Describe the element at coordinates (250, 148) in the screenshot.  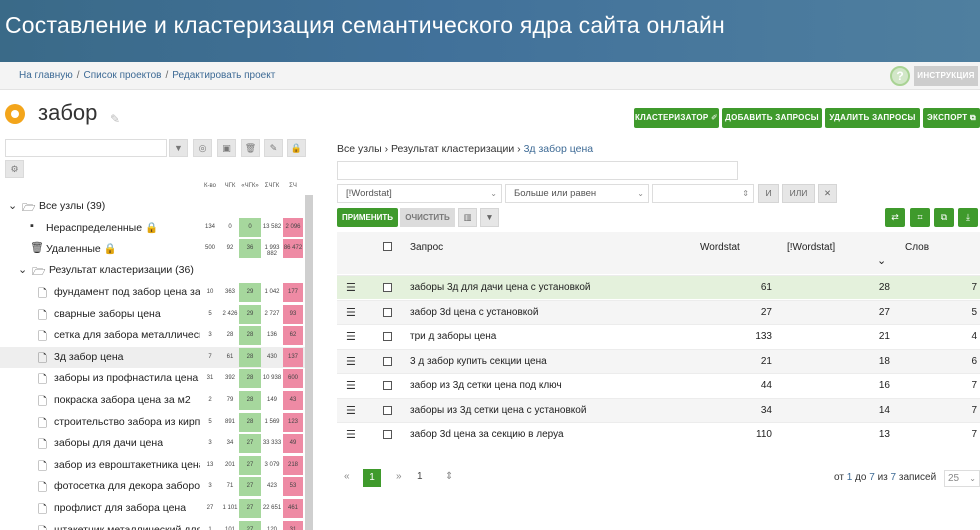
I see `trash-icon: 🗑` at that location.